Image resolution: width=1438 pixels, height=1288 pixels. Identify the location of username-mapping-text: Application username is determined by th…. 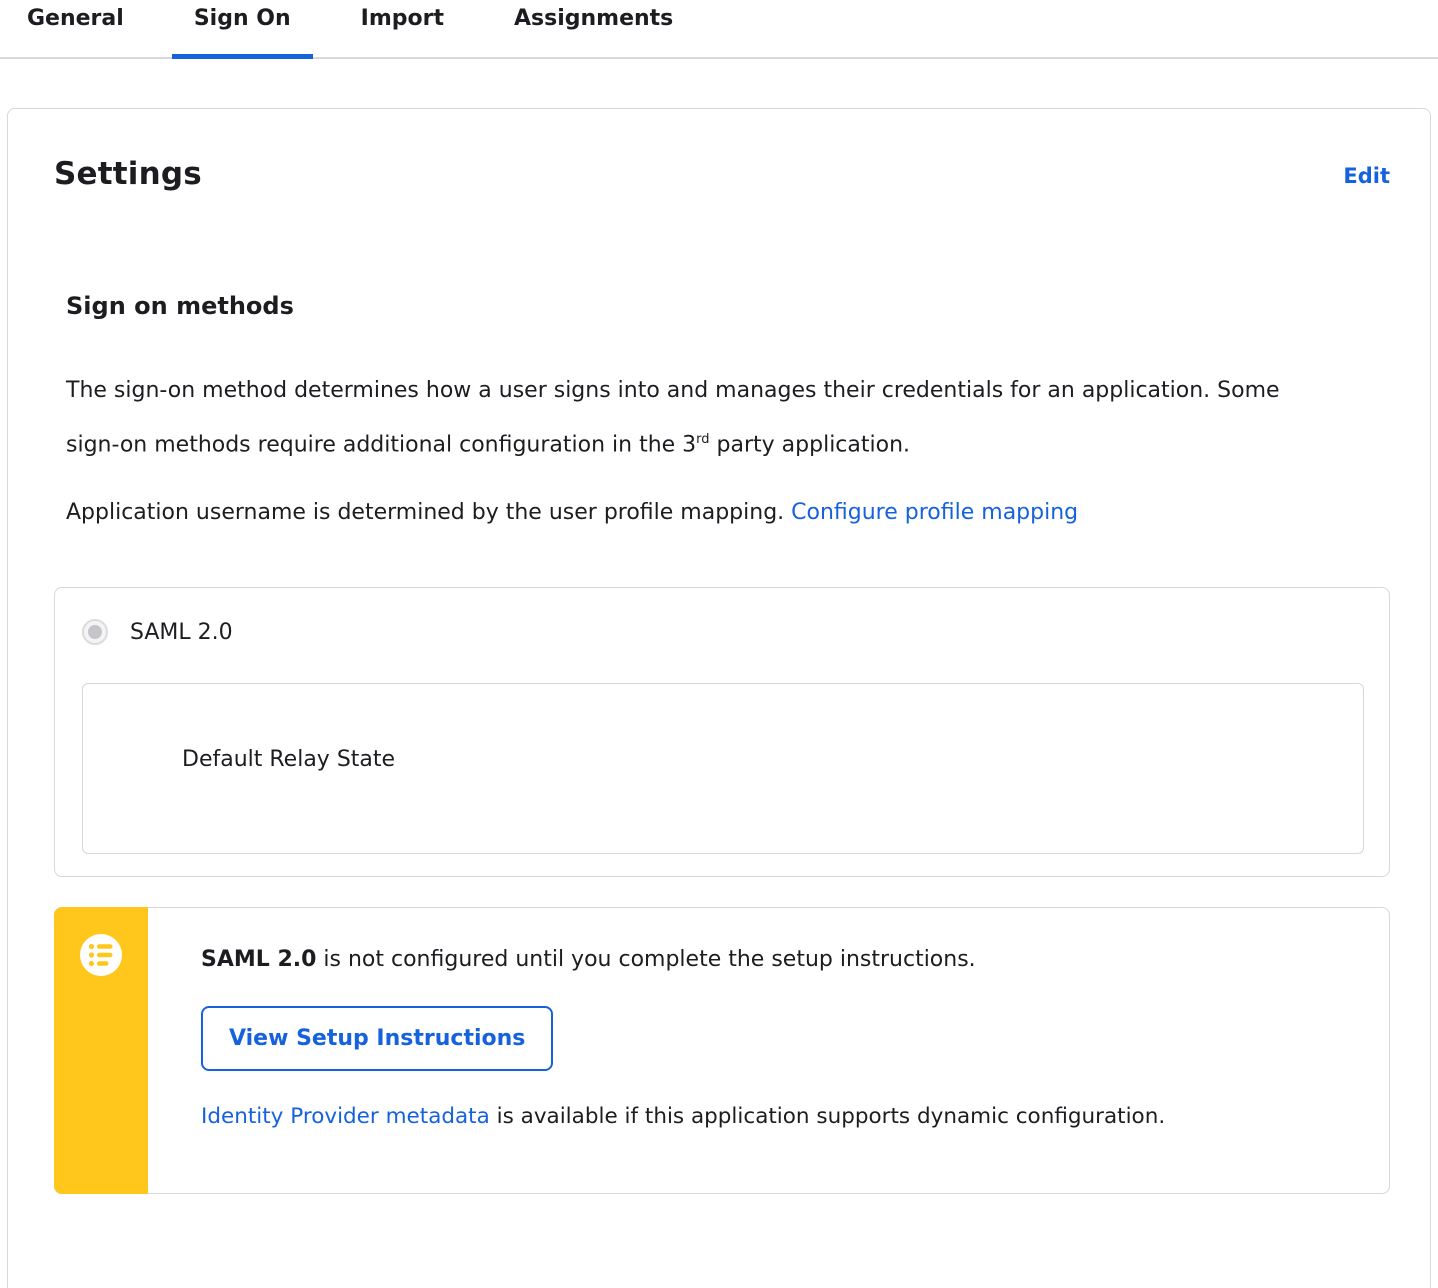
(429, 513).